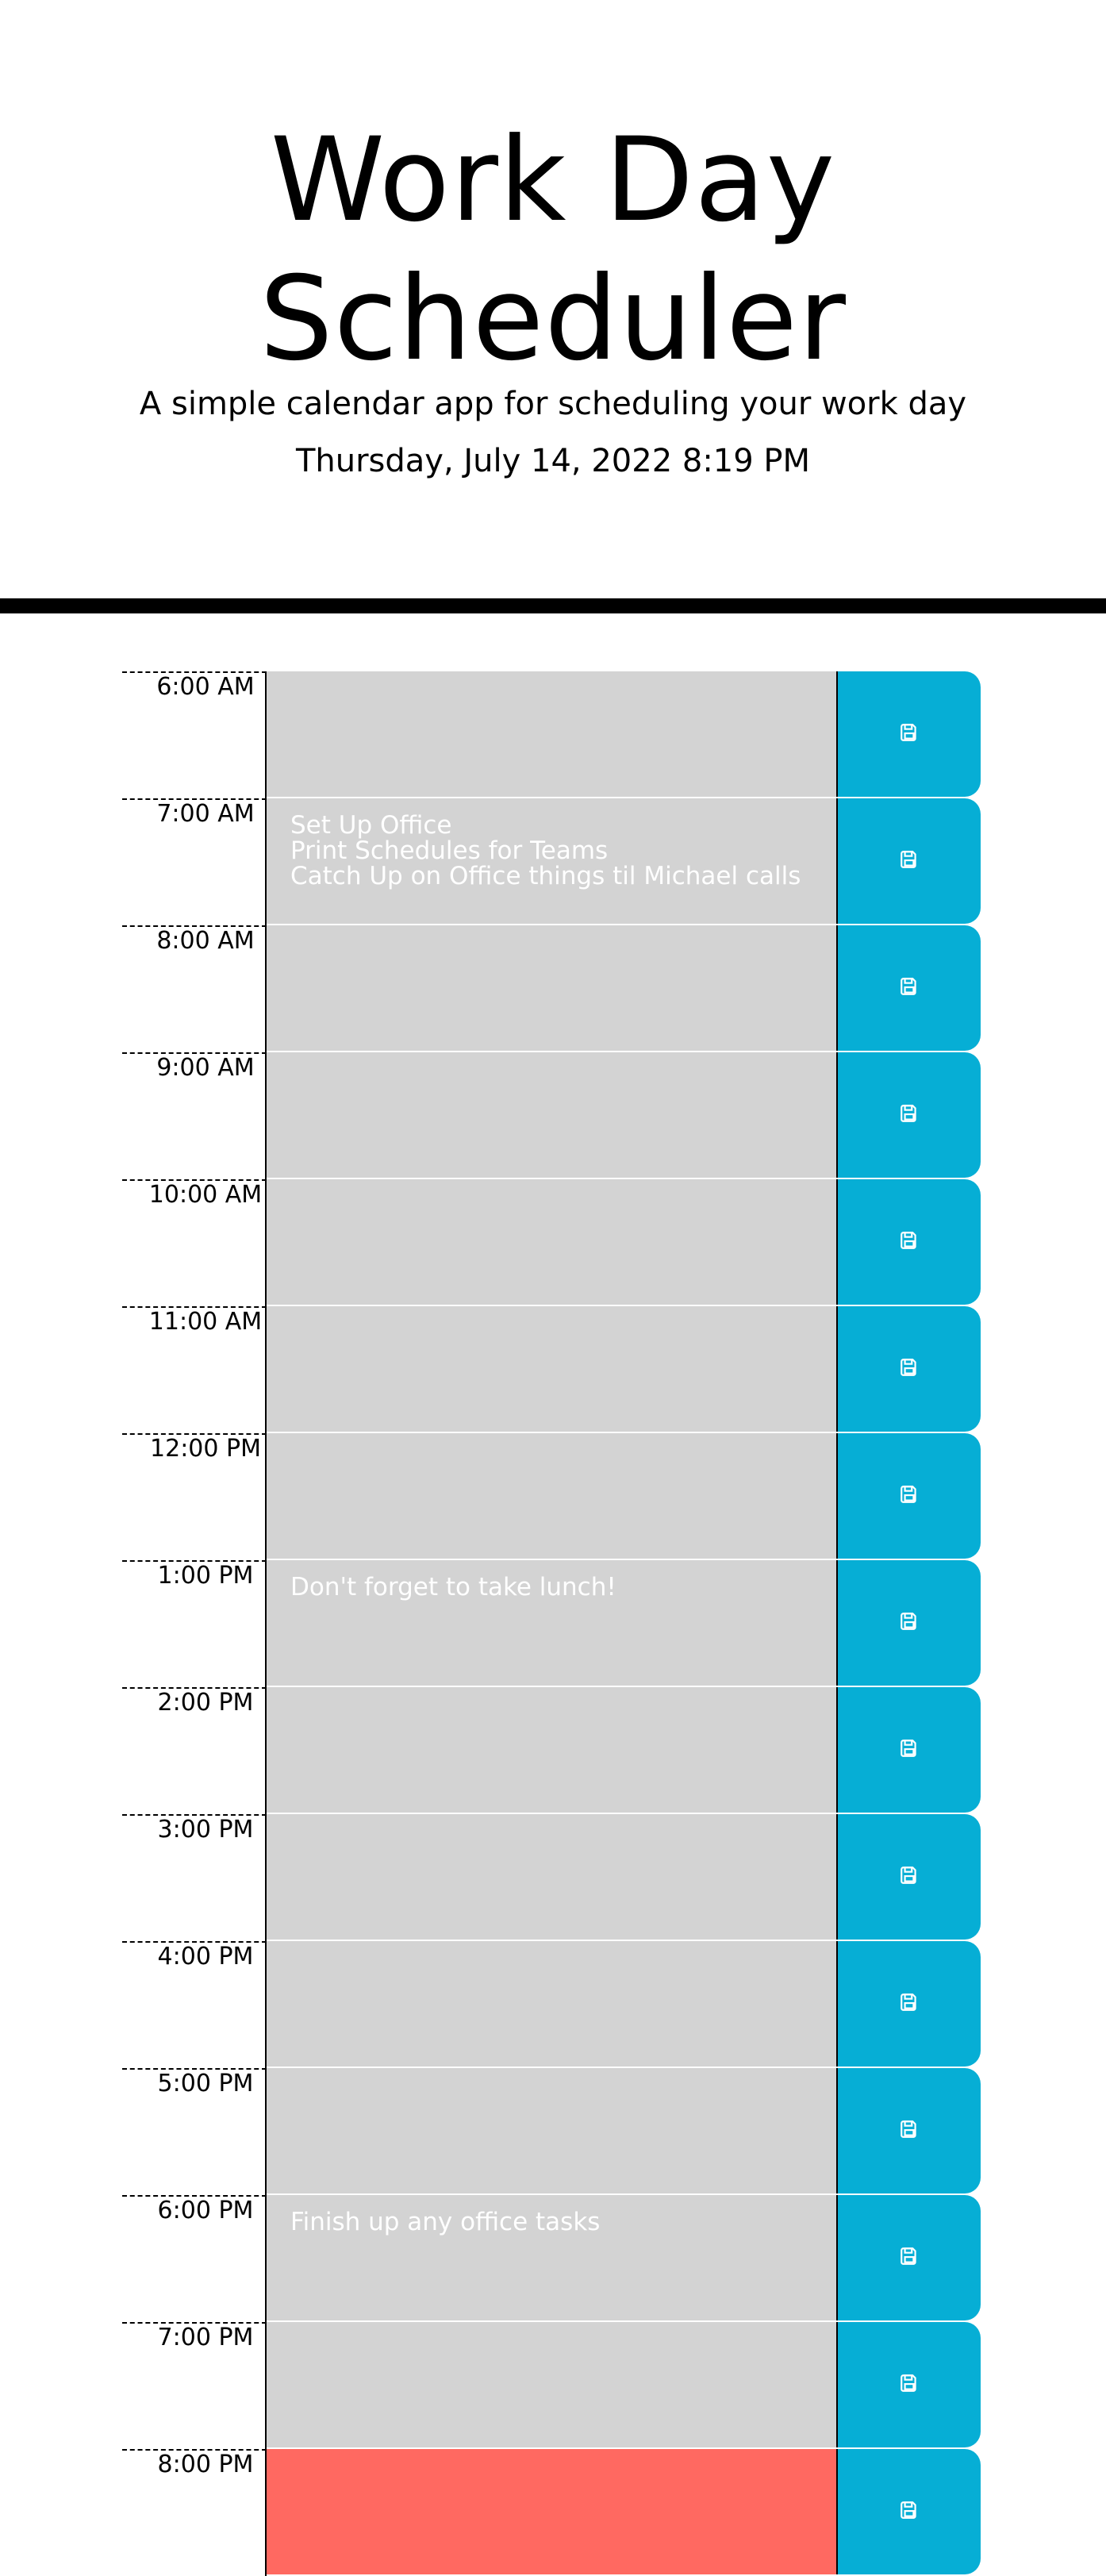  What do you see at coordinates (194, 1115) in the screenshot?
I see `hour-label: 9:00 AM` at bounding box center [194, 1115].